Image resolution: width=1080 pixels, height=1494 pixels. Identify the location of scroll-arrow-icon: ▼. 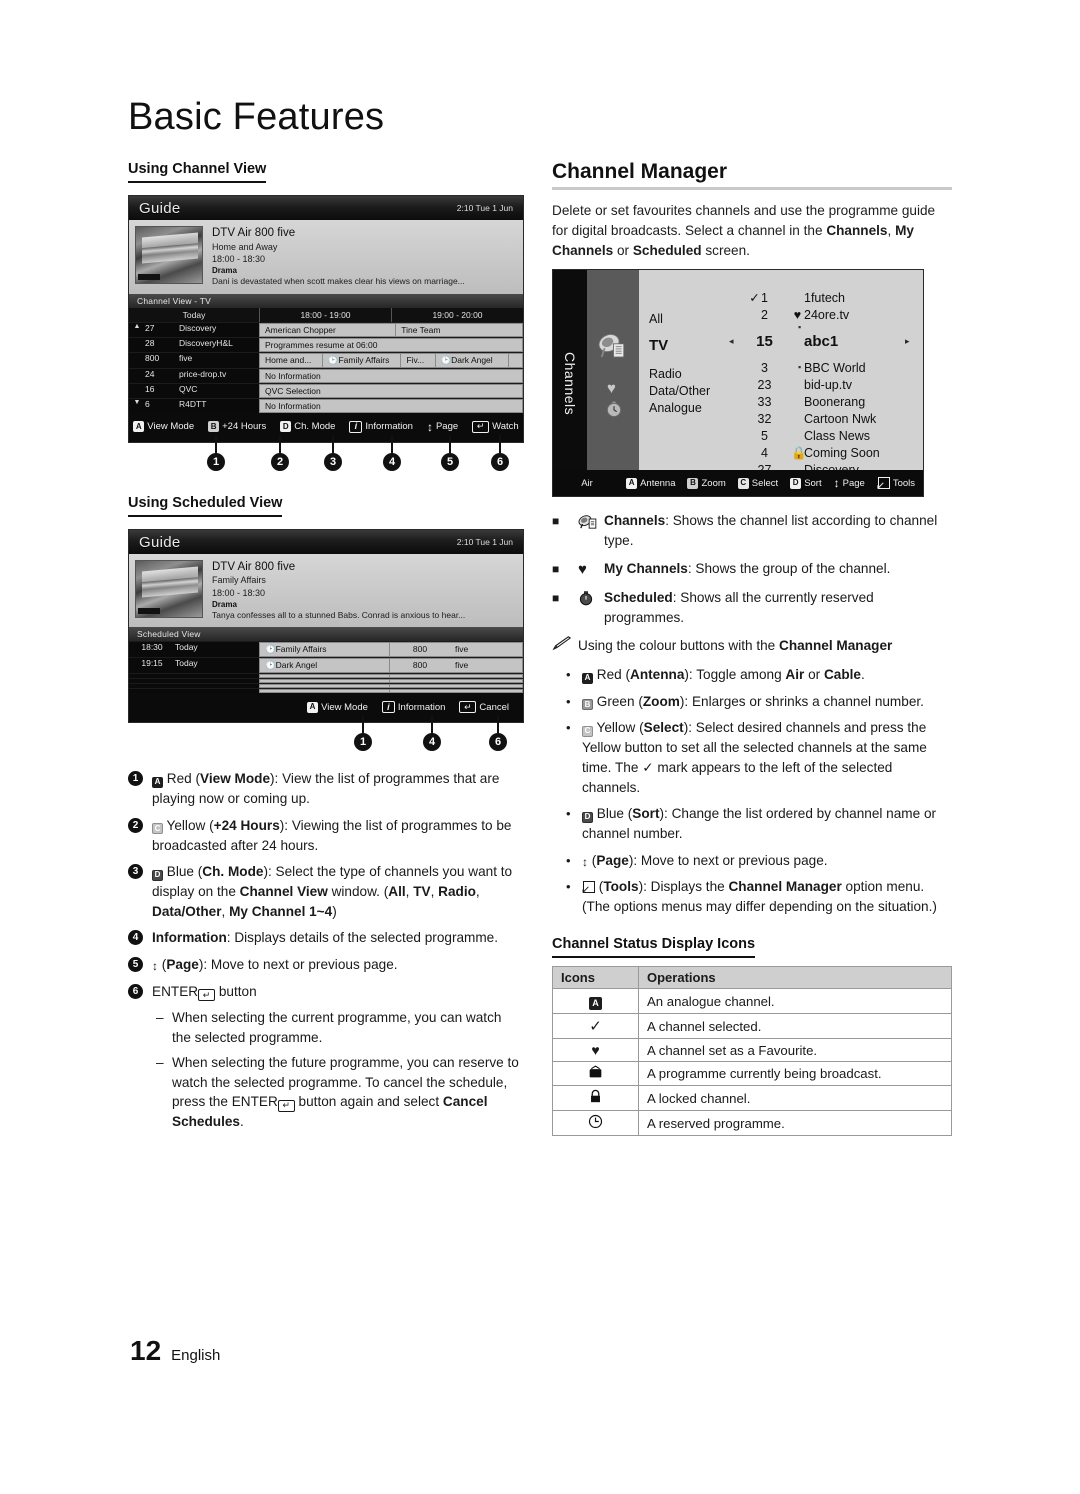
(137, 406).